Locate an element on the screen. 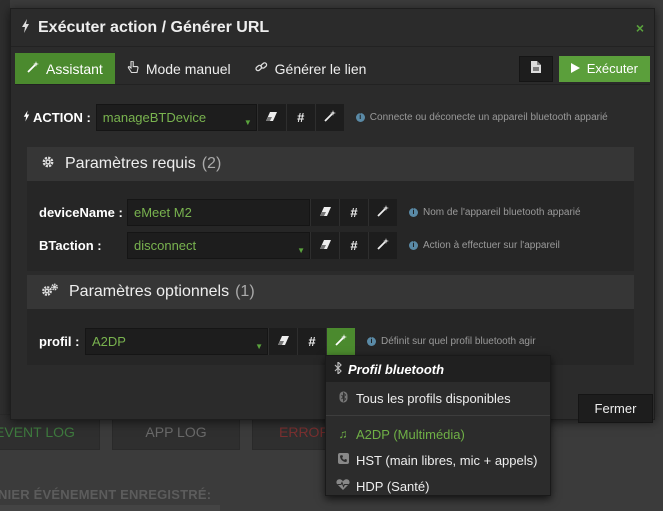 The height and width of the screenshot is (511, 663). play-icon is located at coordinates (575, 68).